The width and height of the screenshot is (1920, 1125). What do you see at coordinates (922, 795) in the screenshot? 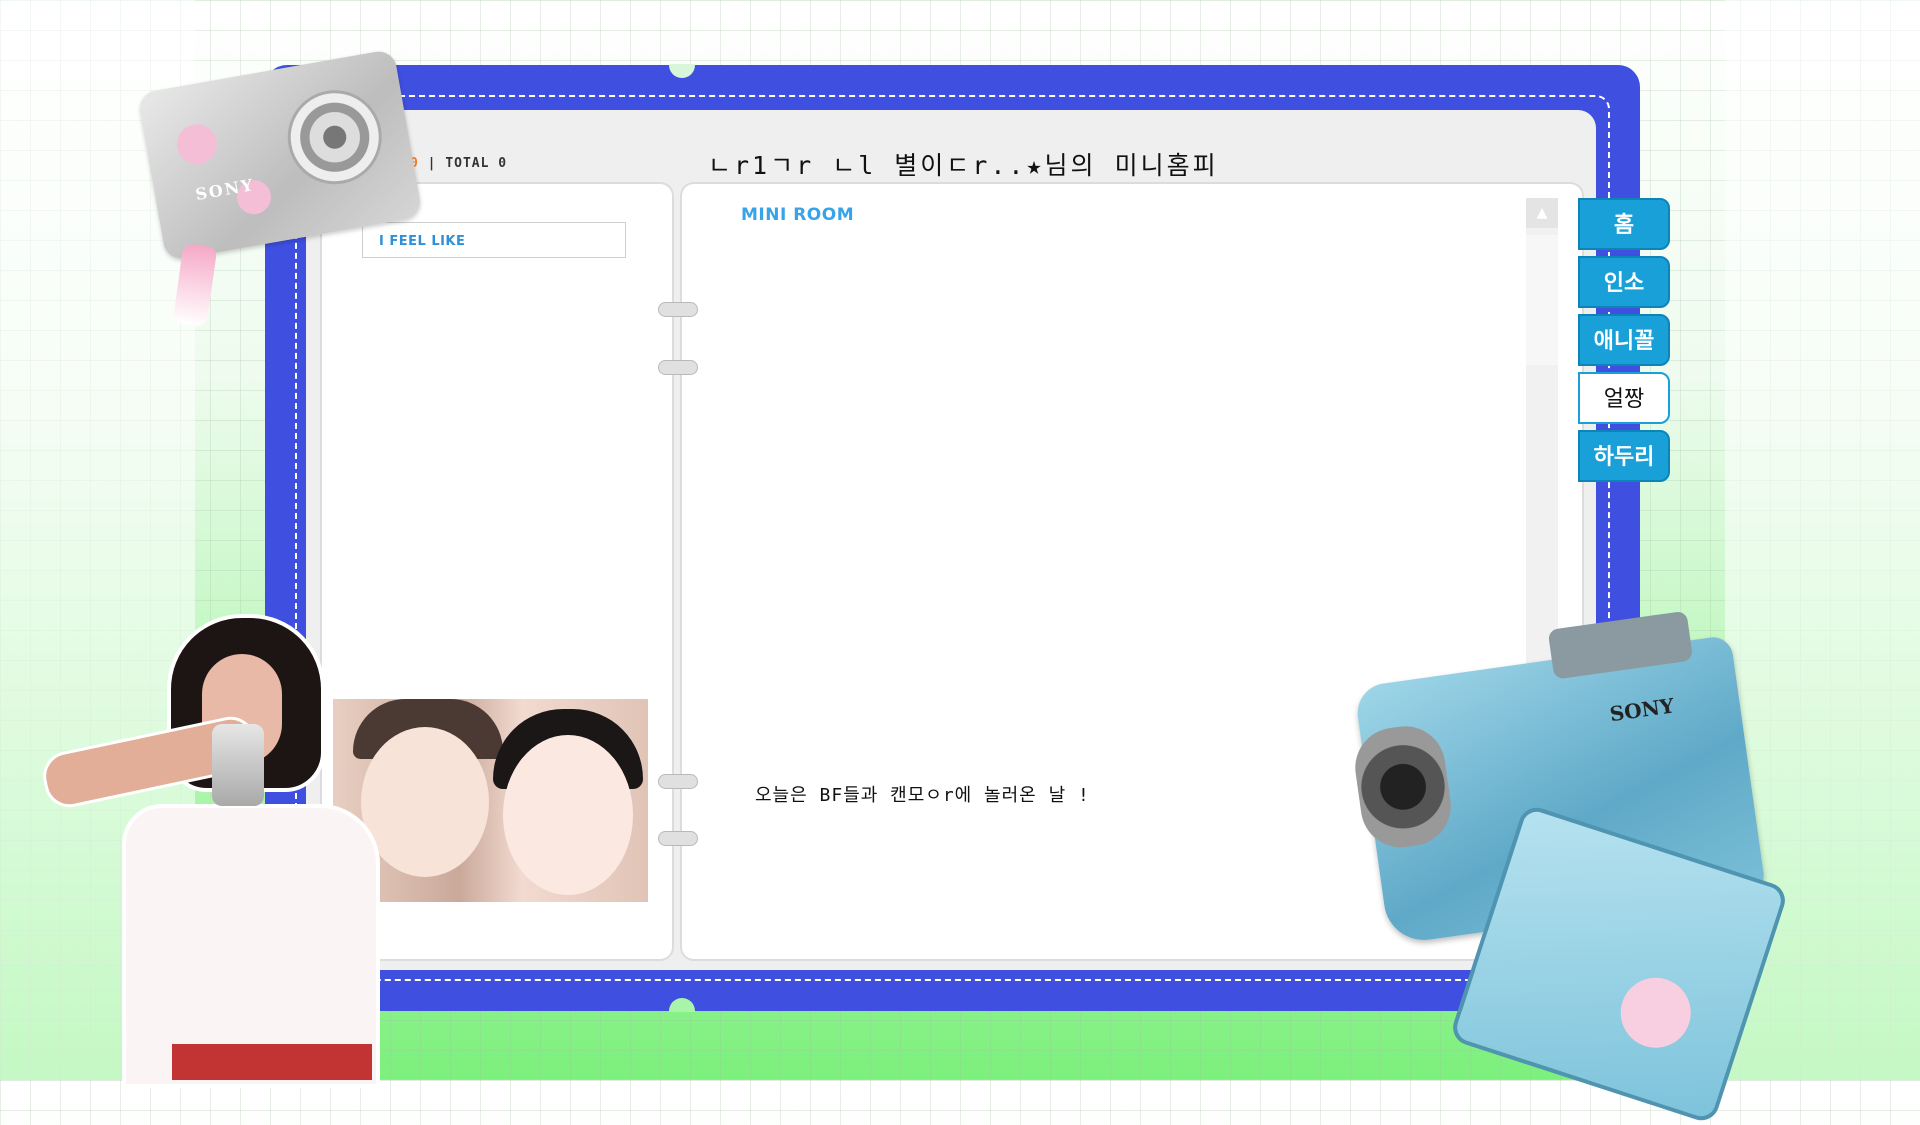
I see `mini-room-caption: 오늘은 BF들과 캔모ㅇr에 놀러온 날 !` at bounding box center [922, 795].